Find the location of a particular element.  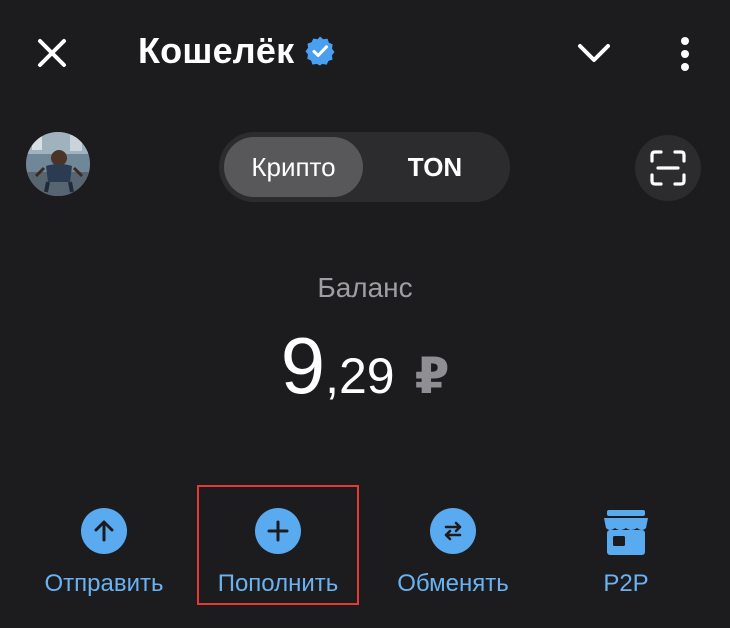

top-up-label: Пополнить is located at coordinates (278, 583).